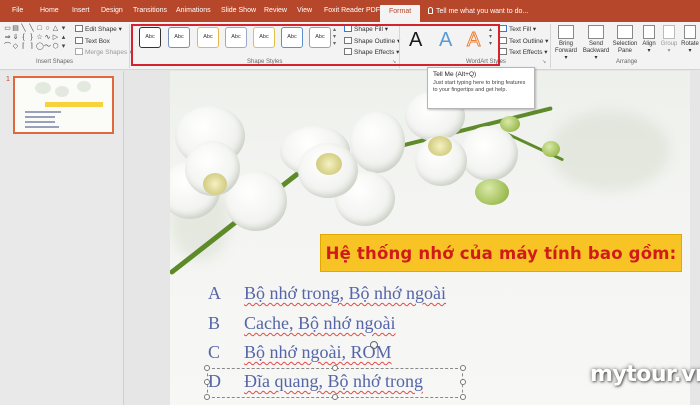 The image size is (700, 405). Describe the element at coordinates (489, 153) in the screenshot. I see `orchid-petal` at that location.